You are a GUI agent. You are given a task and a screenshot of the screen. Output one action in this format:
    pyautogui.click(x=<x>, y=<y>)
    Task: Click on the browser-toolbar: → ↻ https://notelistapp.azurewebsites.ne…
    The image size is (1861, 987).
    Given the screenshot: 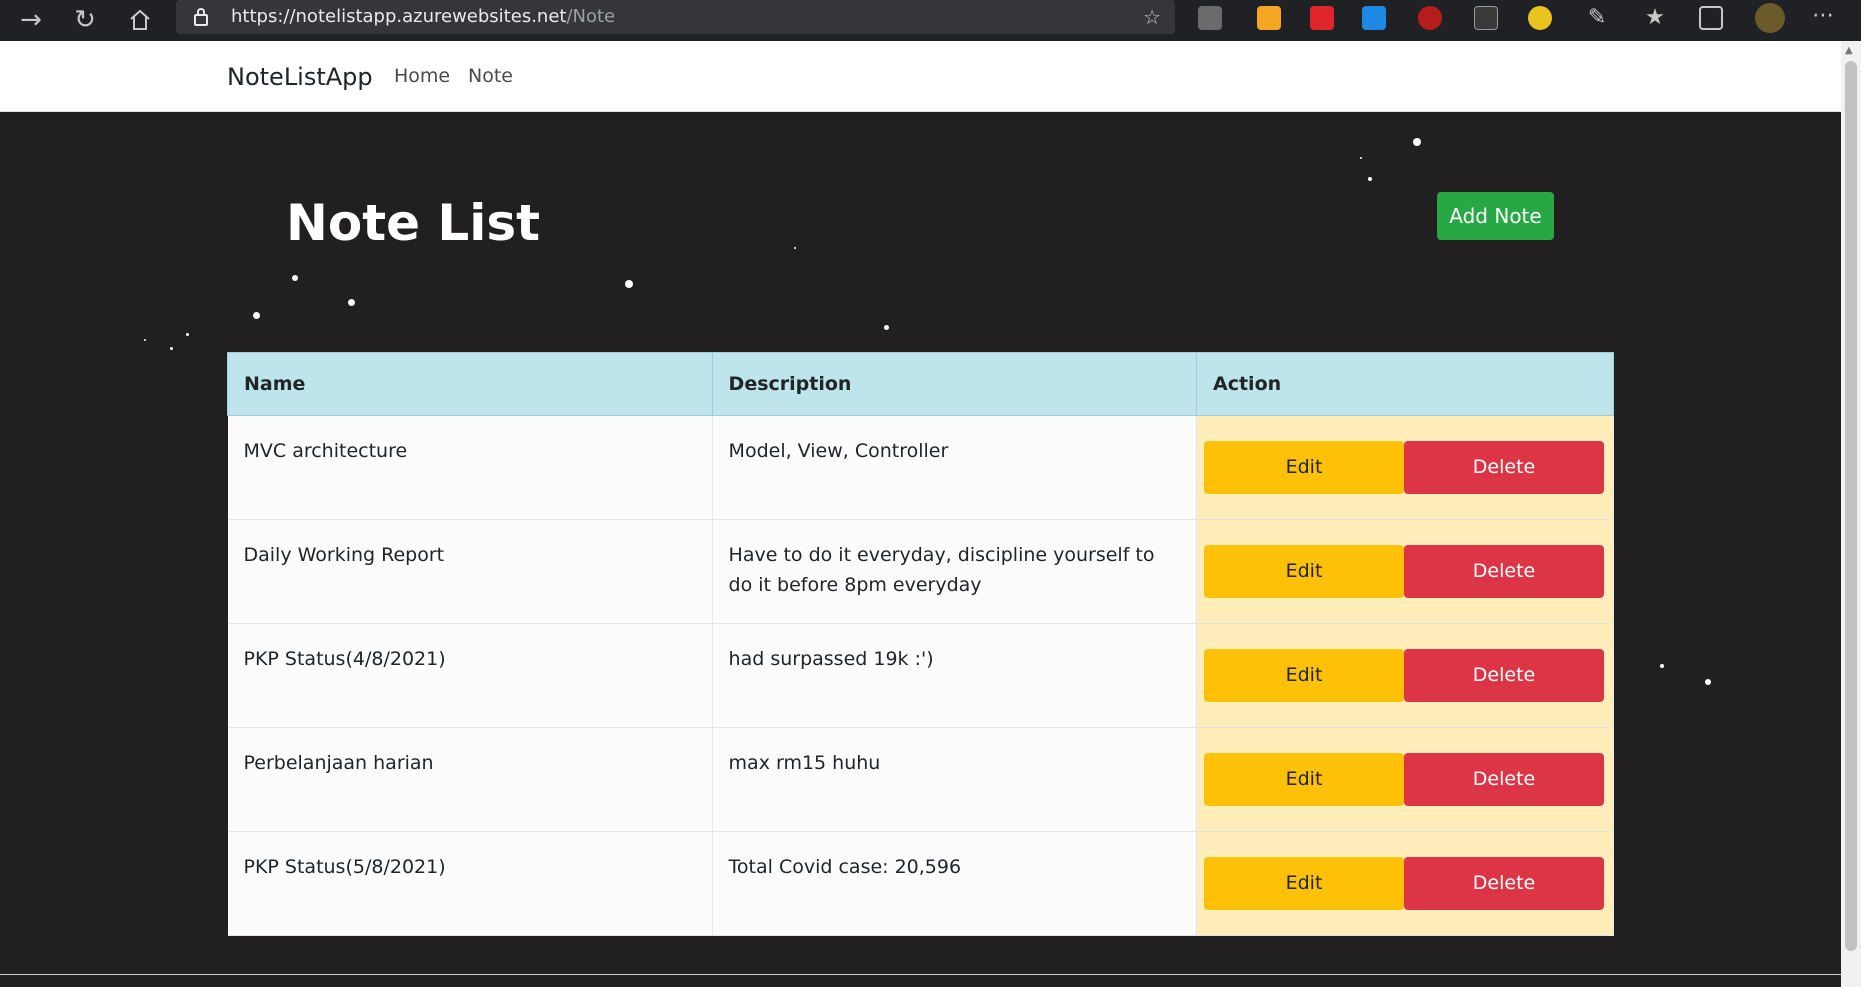 What is the action you would take?
    pyautogui.click(x=930, y=20)
    